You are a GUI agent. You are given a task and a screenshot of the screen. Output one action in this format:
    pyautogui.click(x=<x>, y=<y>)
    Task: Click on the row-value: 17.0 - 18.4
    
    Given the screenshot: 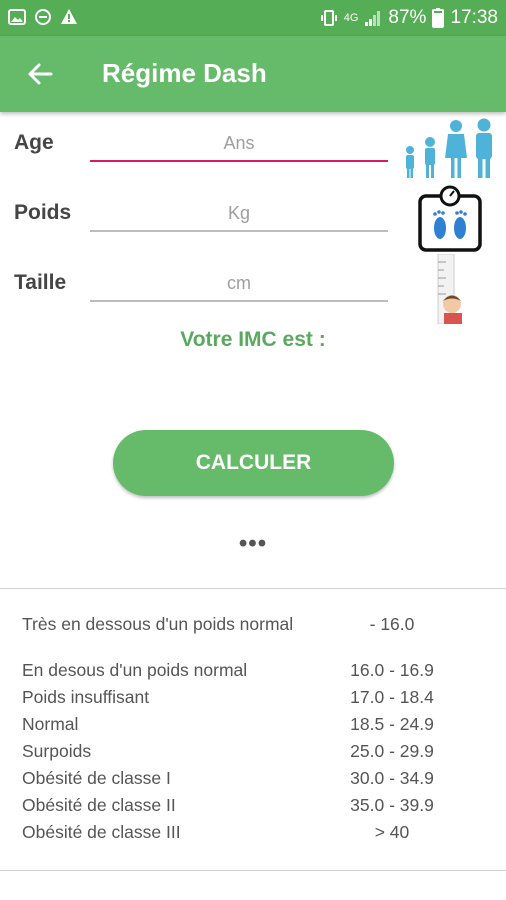 What is the action you would take?
    pyautogui.click(x=392, y=697)
    